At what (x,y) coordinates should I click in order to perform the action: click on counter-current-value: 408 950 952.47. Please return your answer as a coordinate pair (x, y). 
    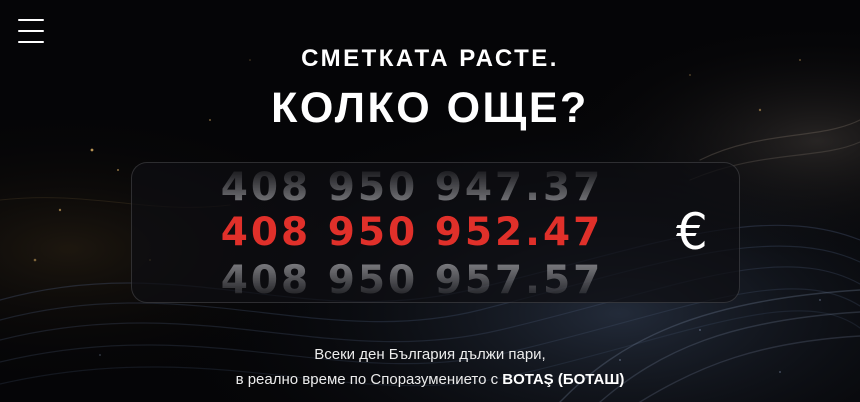
    Looking at the image, I should click on (412, 232).